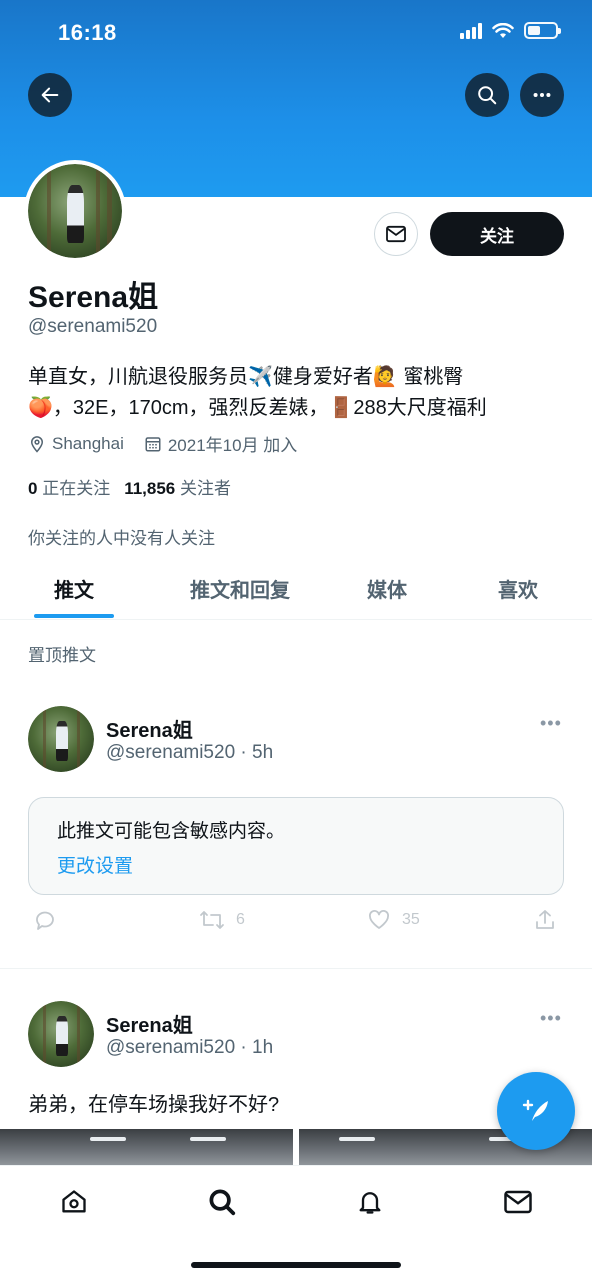 The image size is (592, 1280). Describe the element at coordinates (88, 443) in the screenshot. I see `location-text: Shanghai` at that location.